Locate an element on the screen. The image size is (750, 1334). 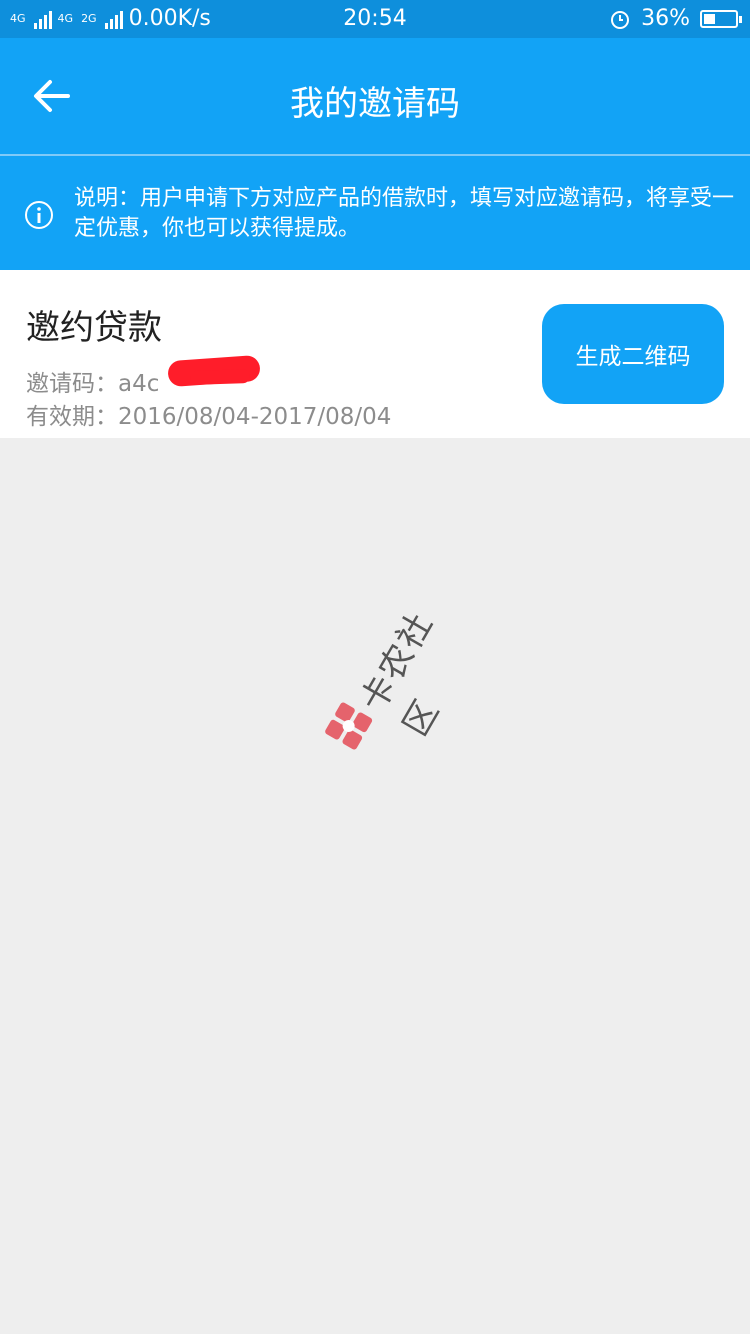
product-name: 邀约贷款 is located at coordinates (94, 328).